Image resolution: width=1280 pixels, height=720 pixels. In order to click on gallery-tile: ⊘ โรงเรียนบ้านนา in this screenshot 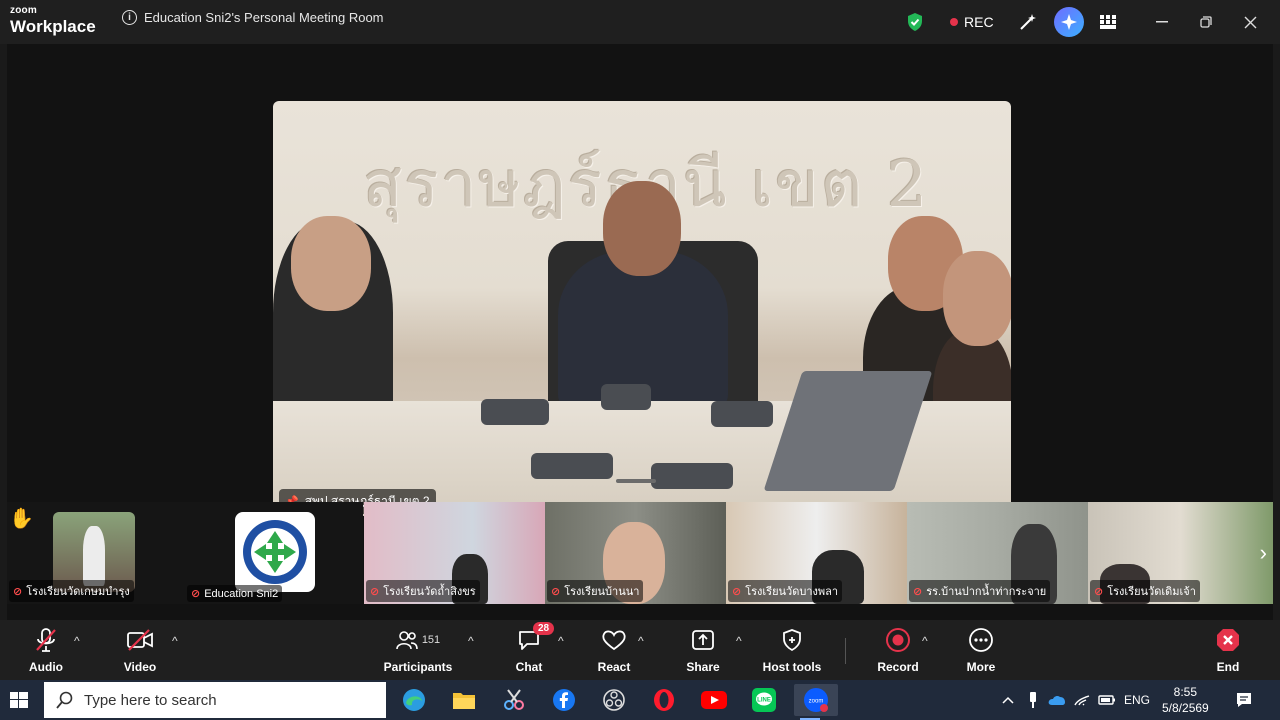, I will do `click(635, 553)`.